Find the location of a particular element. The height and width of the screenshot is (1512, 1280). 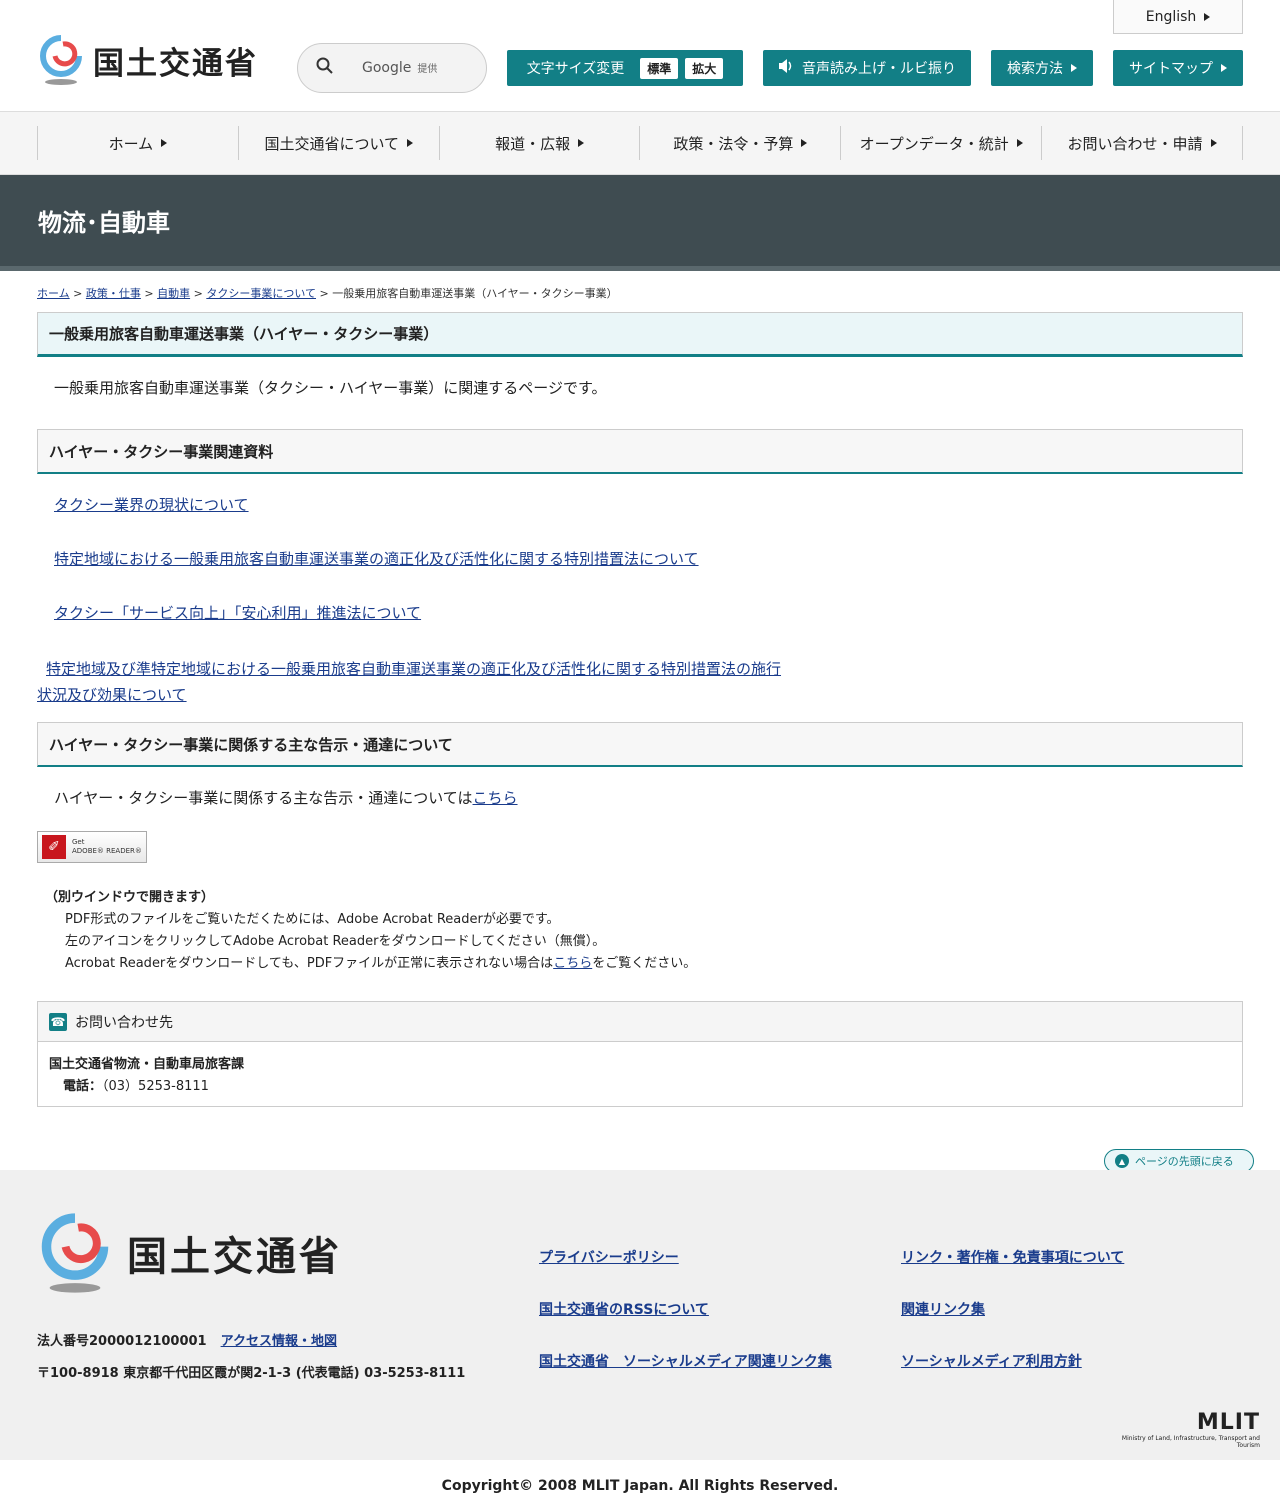

link-service-act: タクシー「サービス向上」「安心利用」推進法について is located at coordinates (237, 613).